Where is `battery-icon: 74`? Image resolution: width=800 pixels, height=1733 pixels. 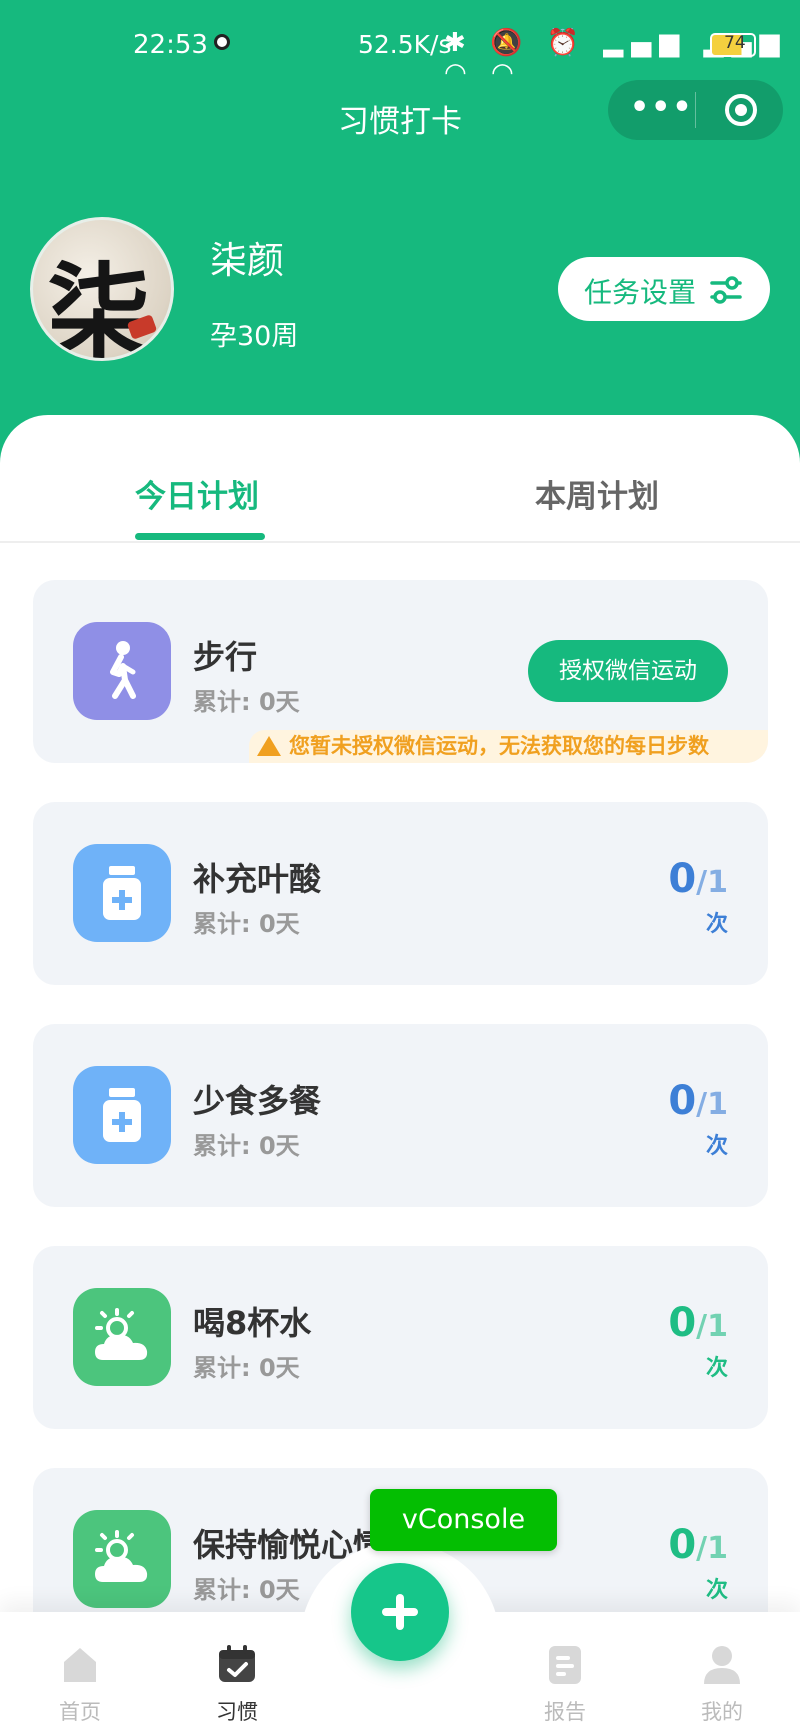
battery-icon: 74 is located at coordinates (733, 45).